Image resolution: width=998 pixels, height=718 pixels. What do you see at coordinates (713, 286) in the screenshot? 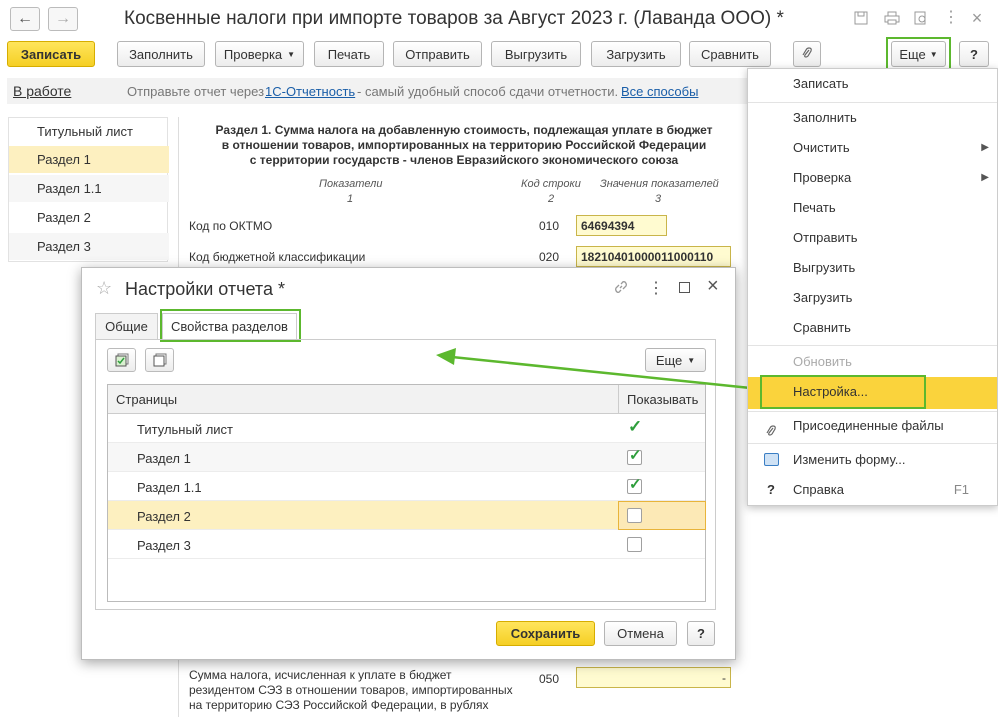
I see `dialog-close-icon: ×` at bounding box center [713, 286].